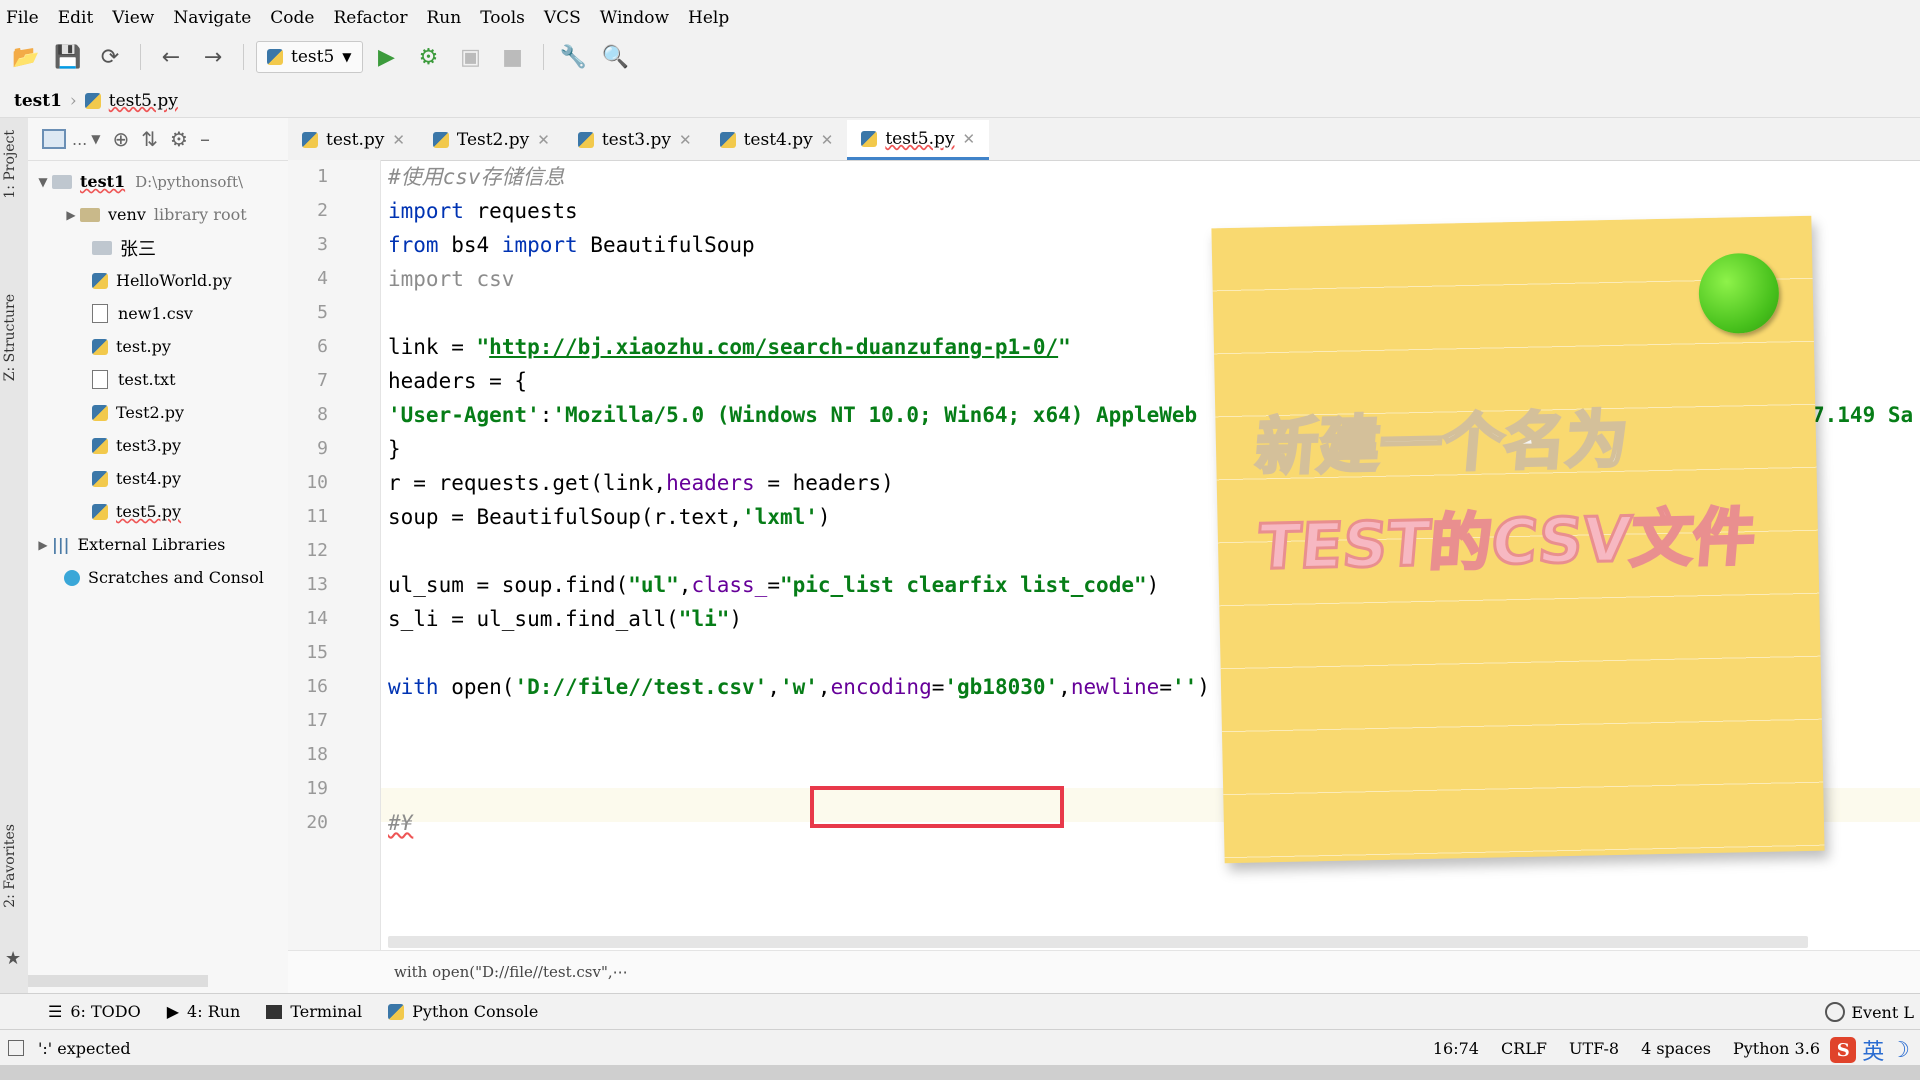  I want to click on locate-icon: ⊕, so click(121, 139).